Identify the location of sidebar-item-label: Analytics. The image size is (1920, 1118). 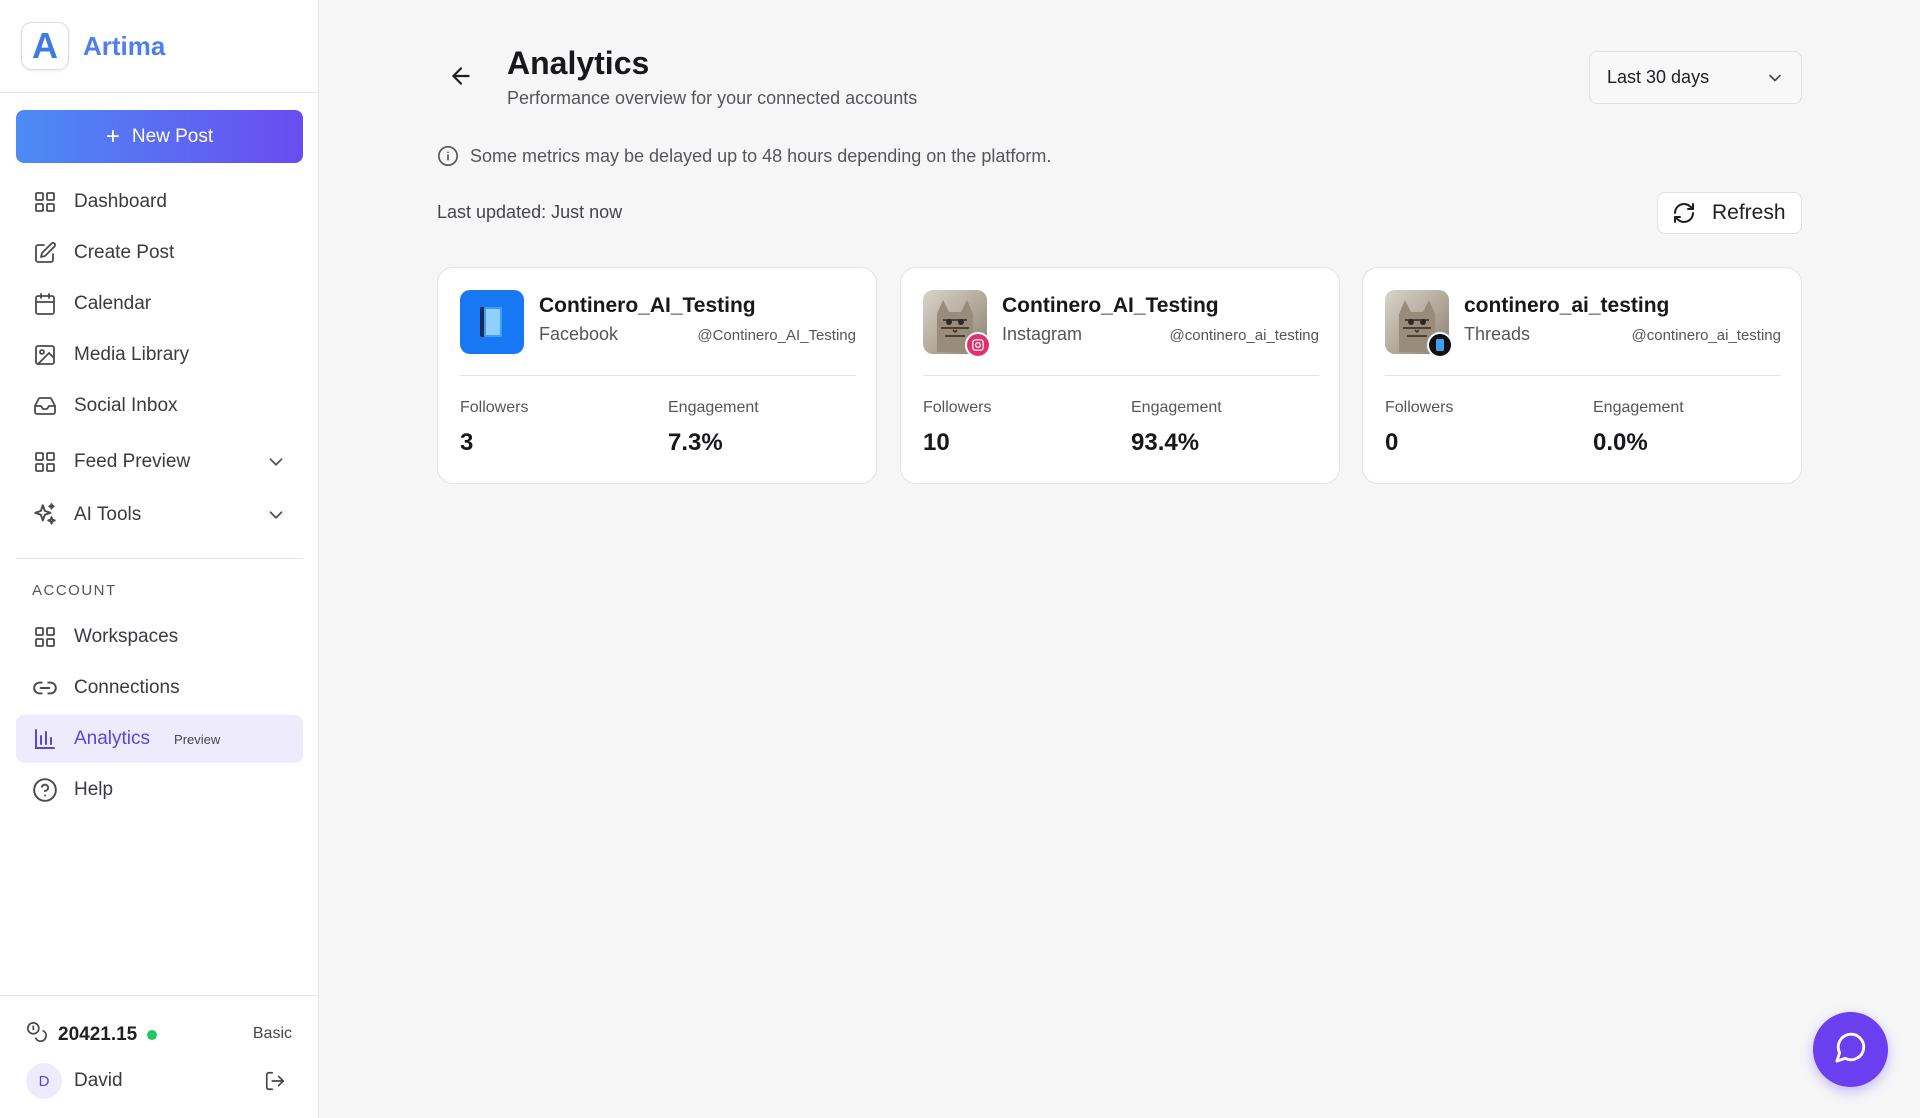
(112, 738).